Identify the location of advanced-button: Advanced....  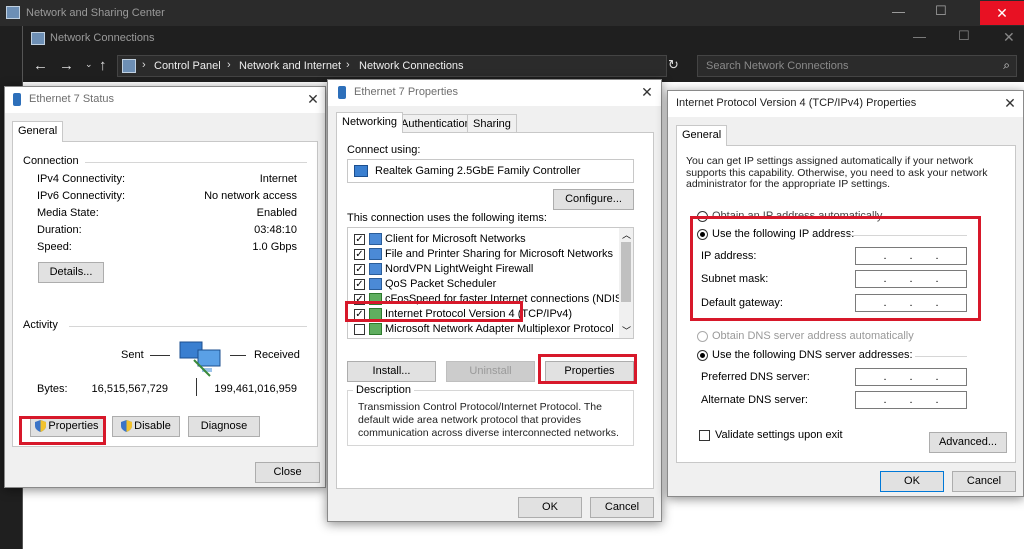
(968, 442).